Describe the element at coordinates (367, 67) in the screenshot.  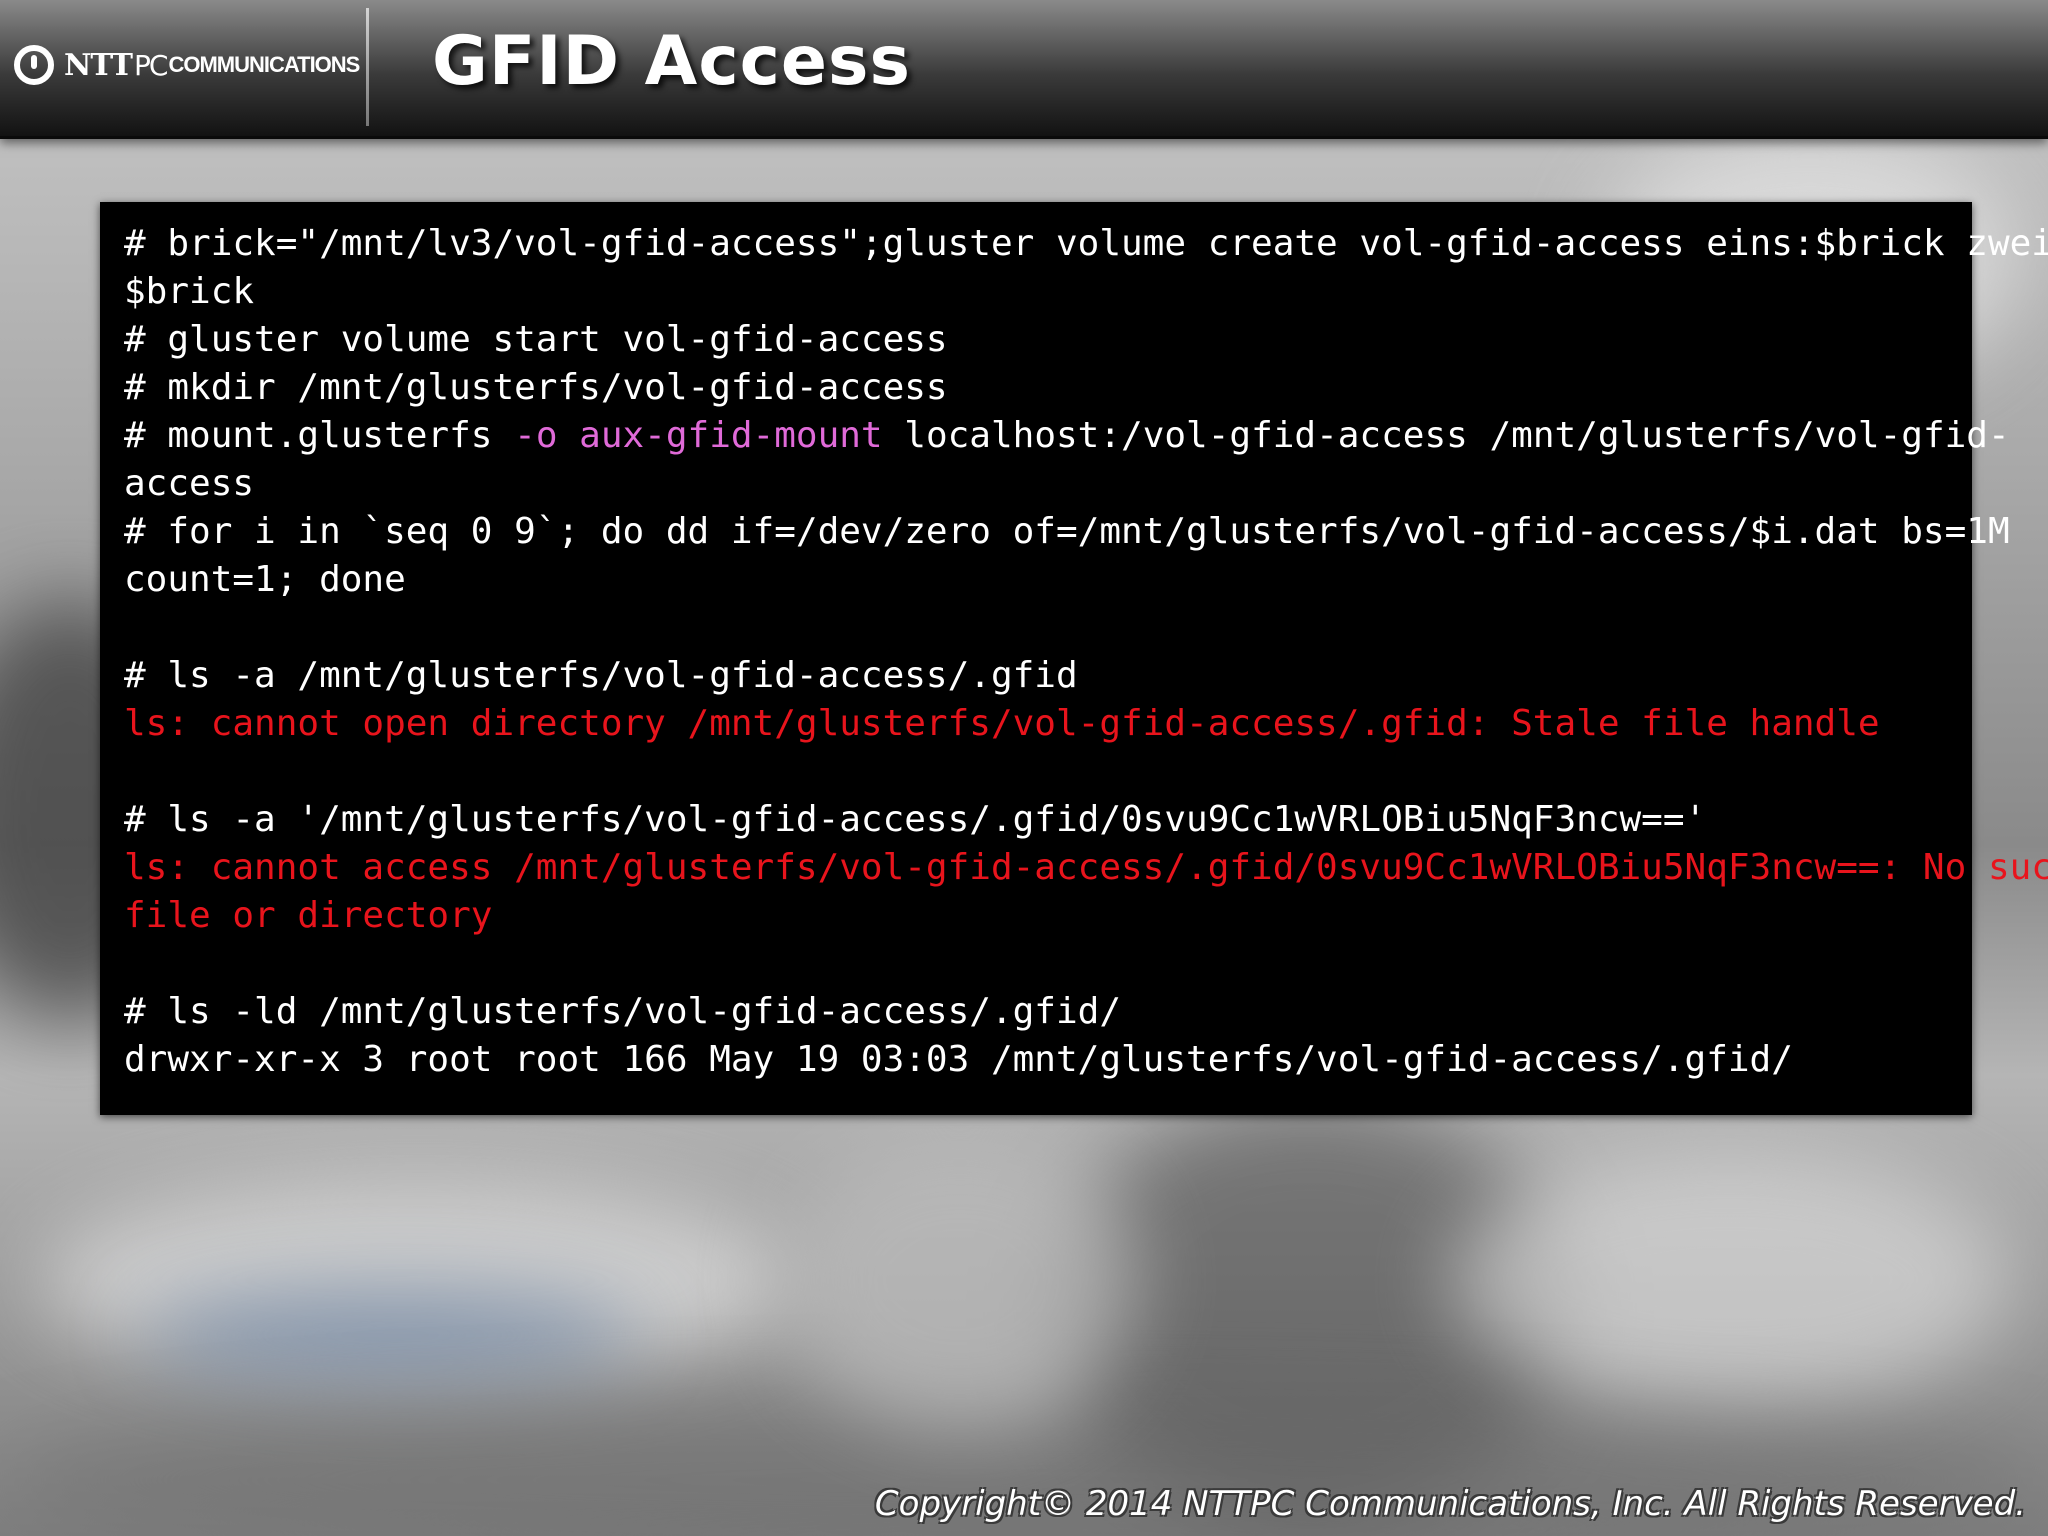
I see `header-divider` at that location.